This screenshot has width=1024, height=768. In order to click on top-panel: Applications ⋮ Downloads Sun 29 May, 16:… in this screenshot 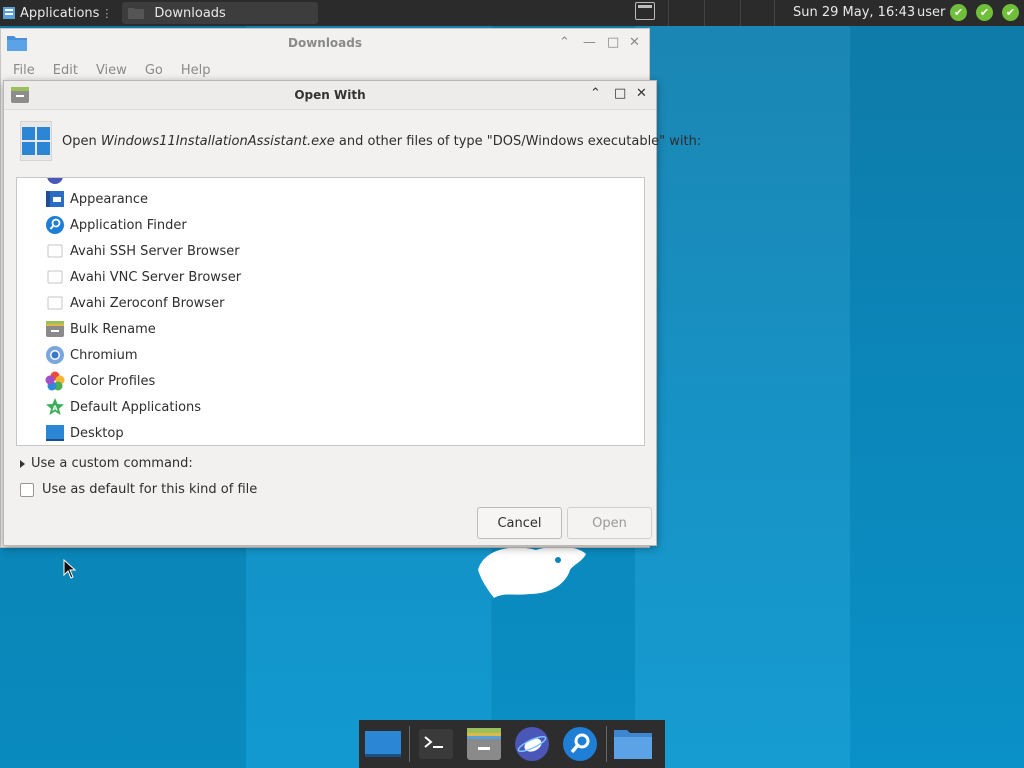, I will do `click(512, 13)`.